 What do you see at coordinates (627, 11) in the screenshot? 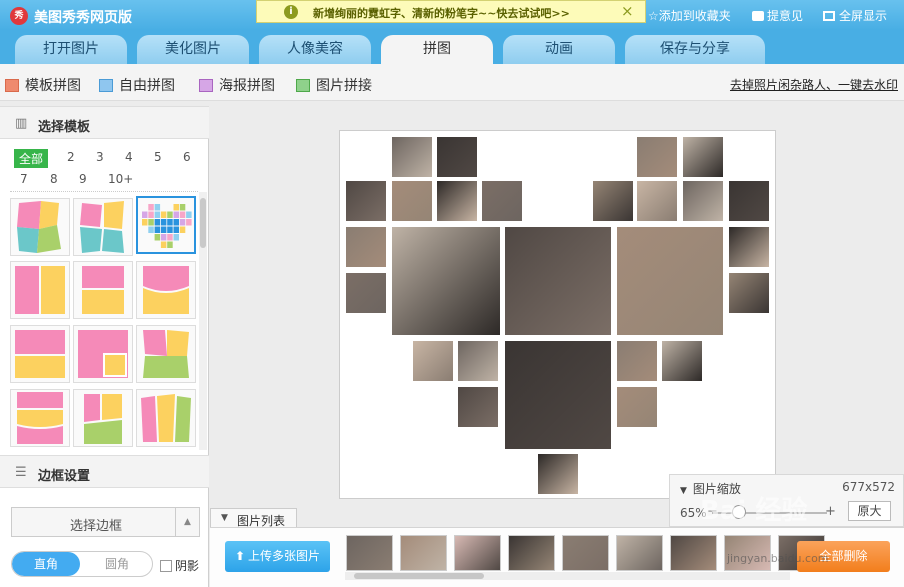
I see `close-icon: ×` at bounding box center [627, 11].